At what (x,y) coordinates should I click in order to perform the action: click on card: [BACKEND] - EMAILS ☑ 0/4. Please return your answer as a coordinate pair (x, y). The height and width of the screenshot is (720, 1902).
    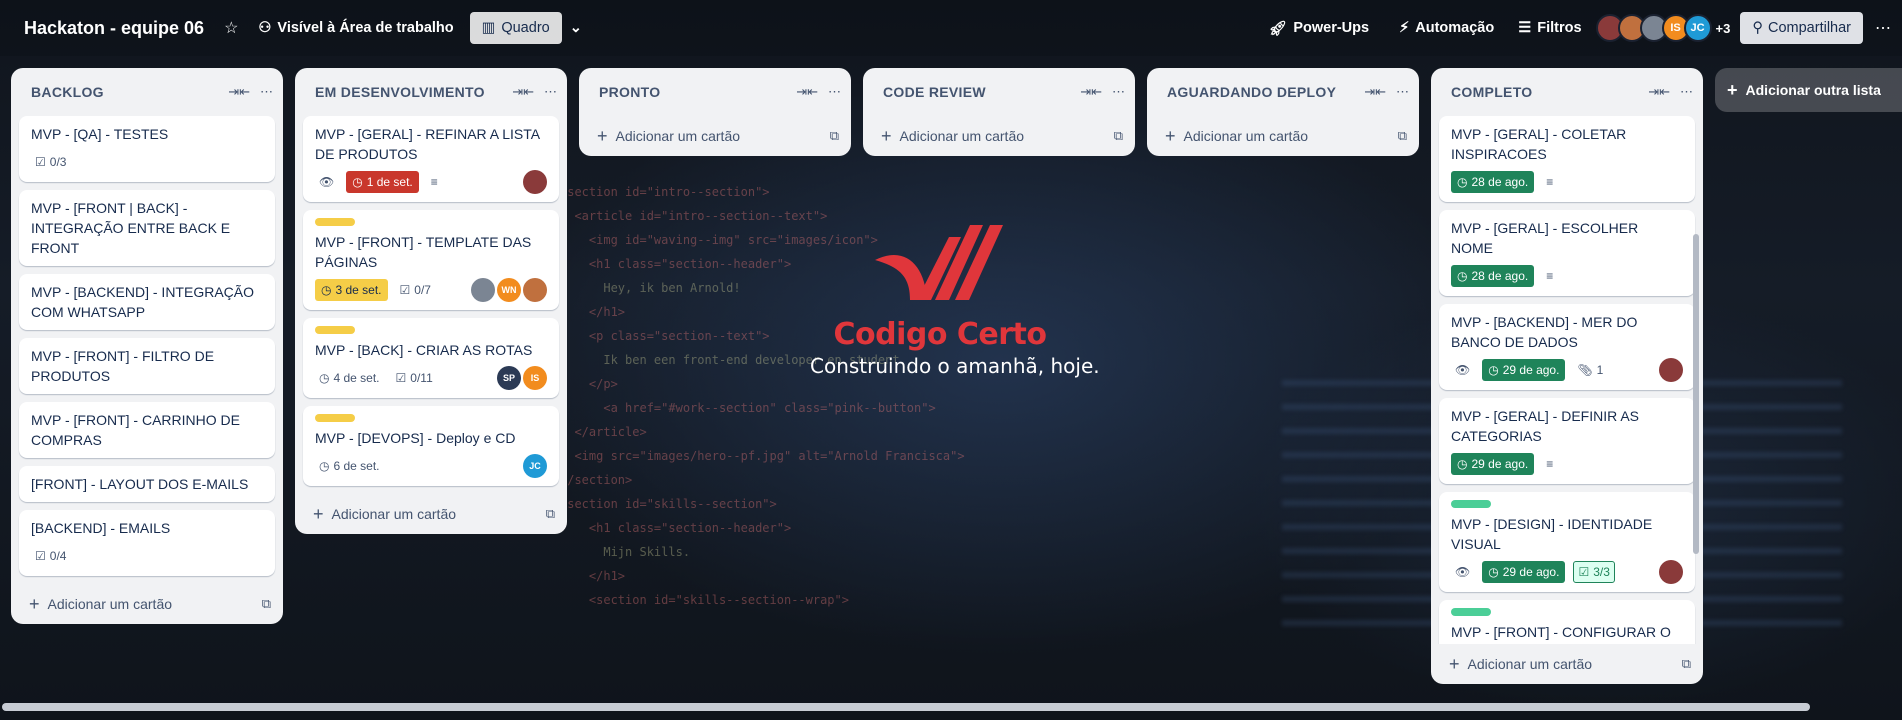
    Looking at the image, I should click on (147, 543).